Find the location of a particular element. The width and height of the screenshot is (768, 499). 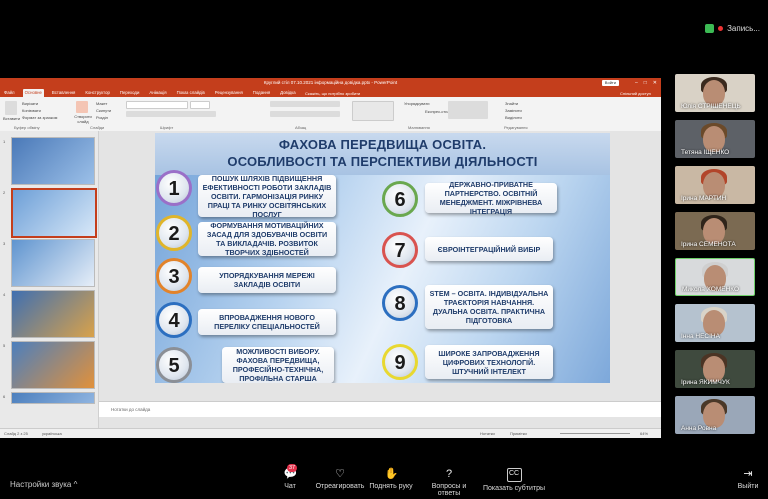

group-paragraph: Абзац is located at coordinates (301, 127).